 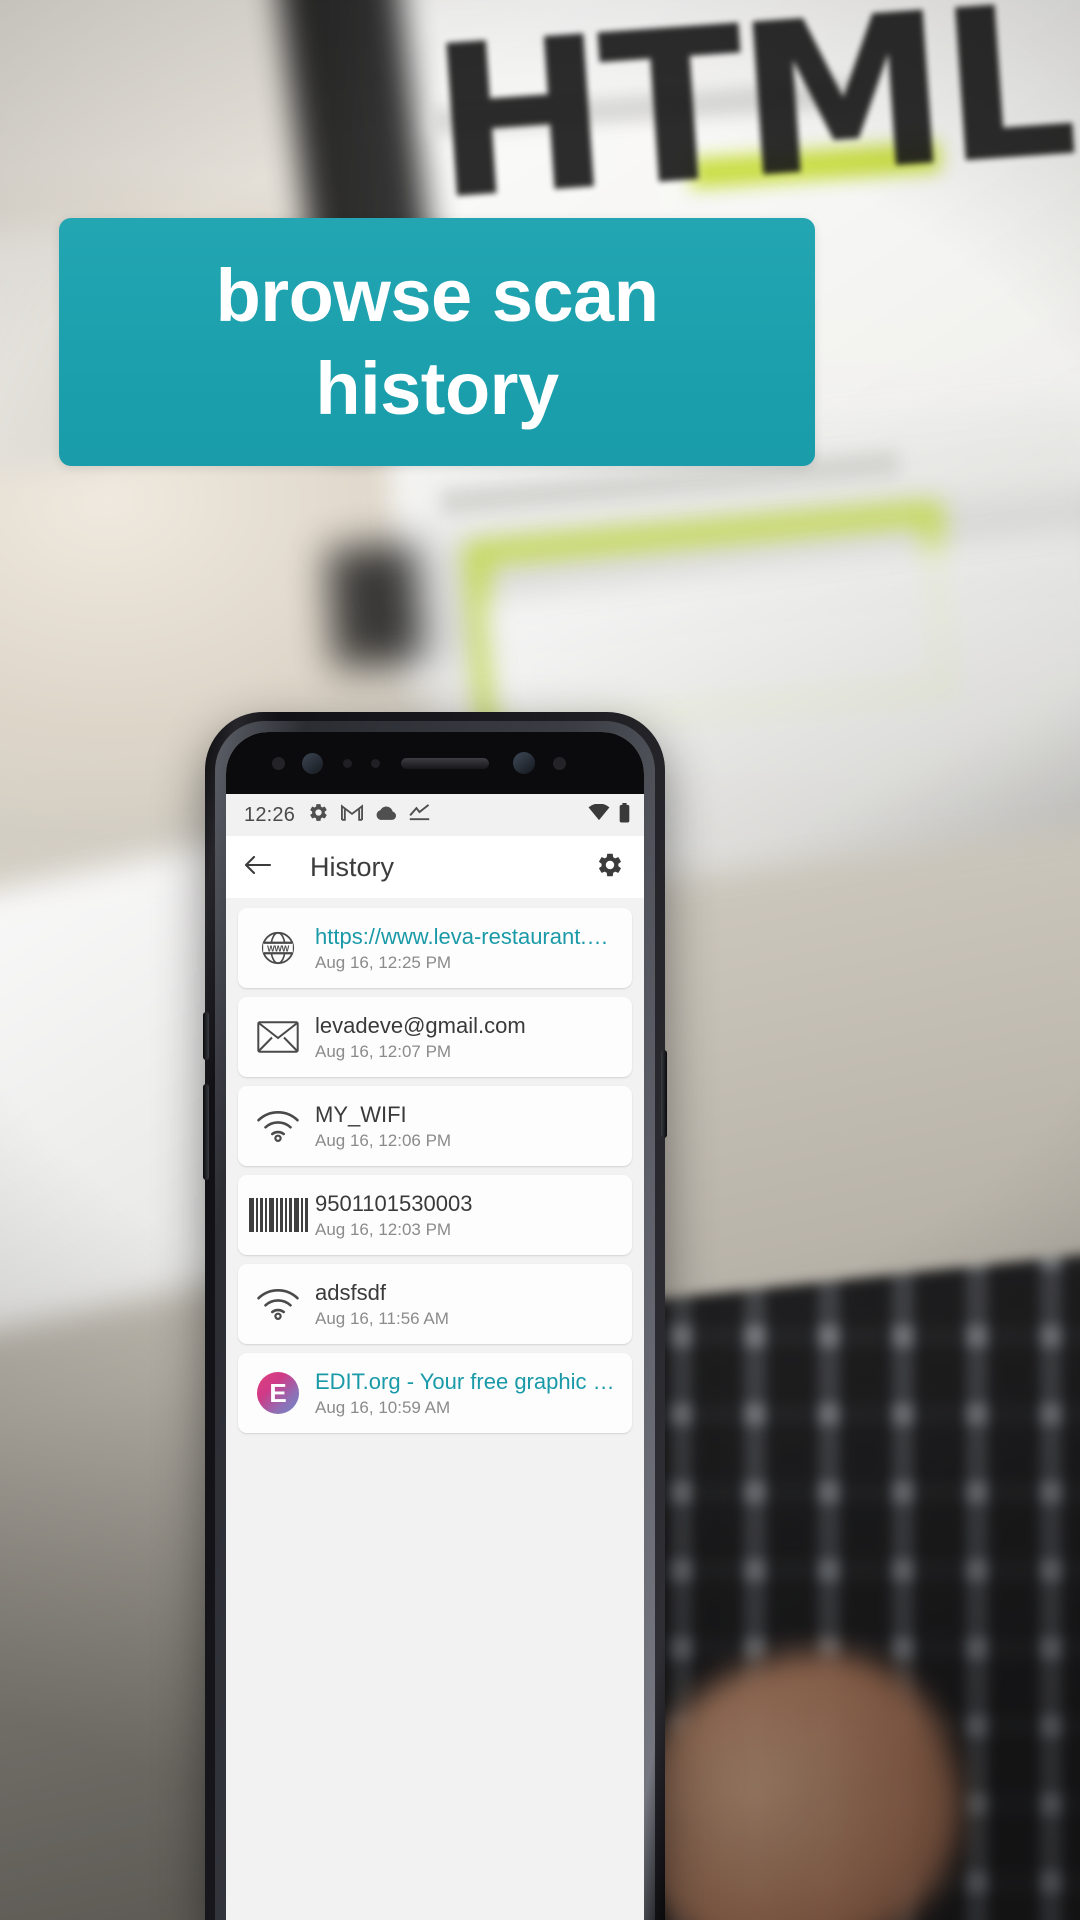 I want to click on edit-org-avatar: E, so click(x=278, y=1393).